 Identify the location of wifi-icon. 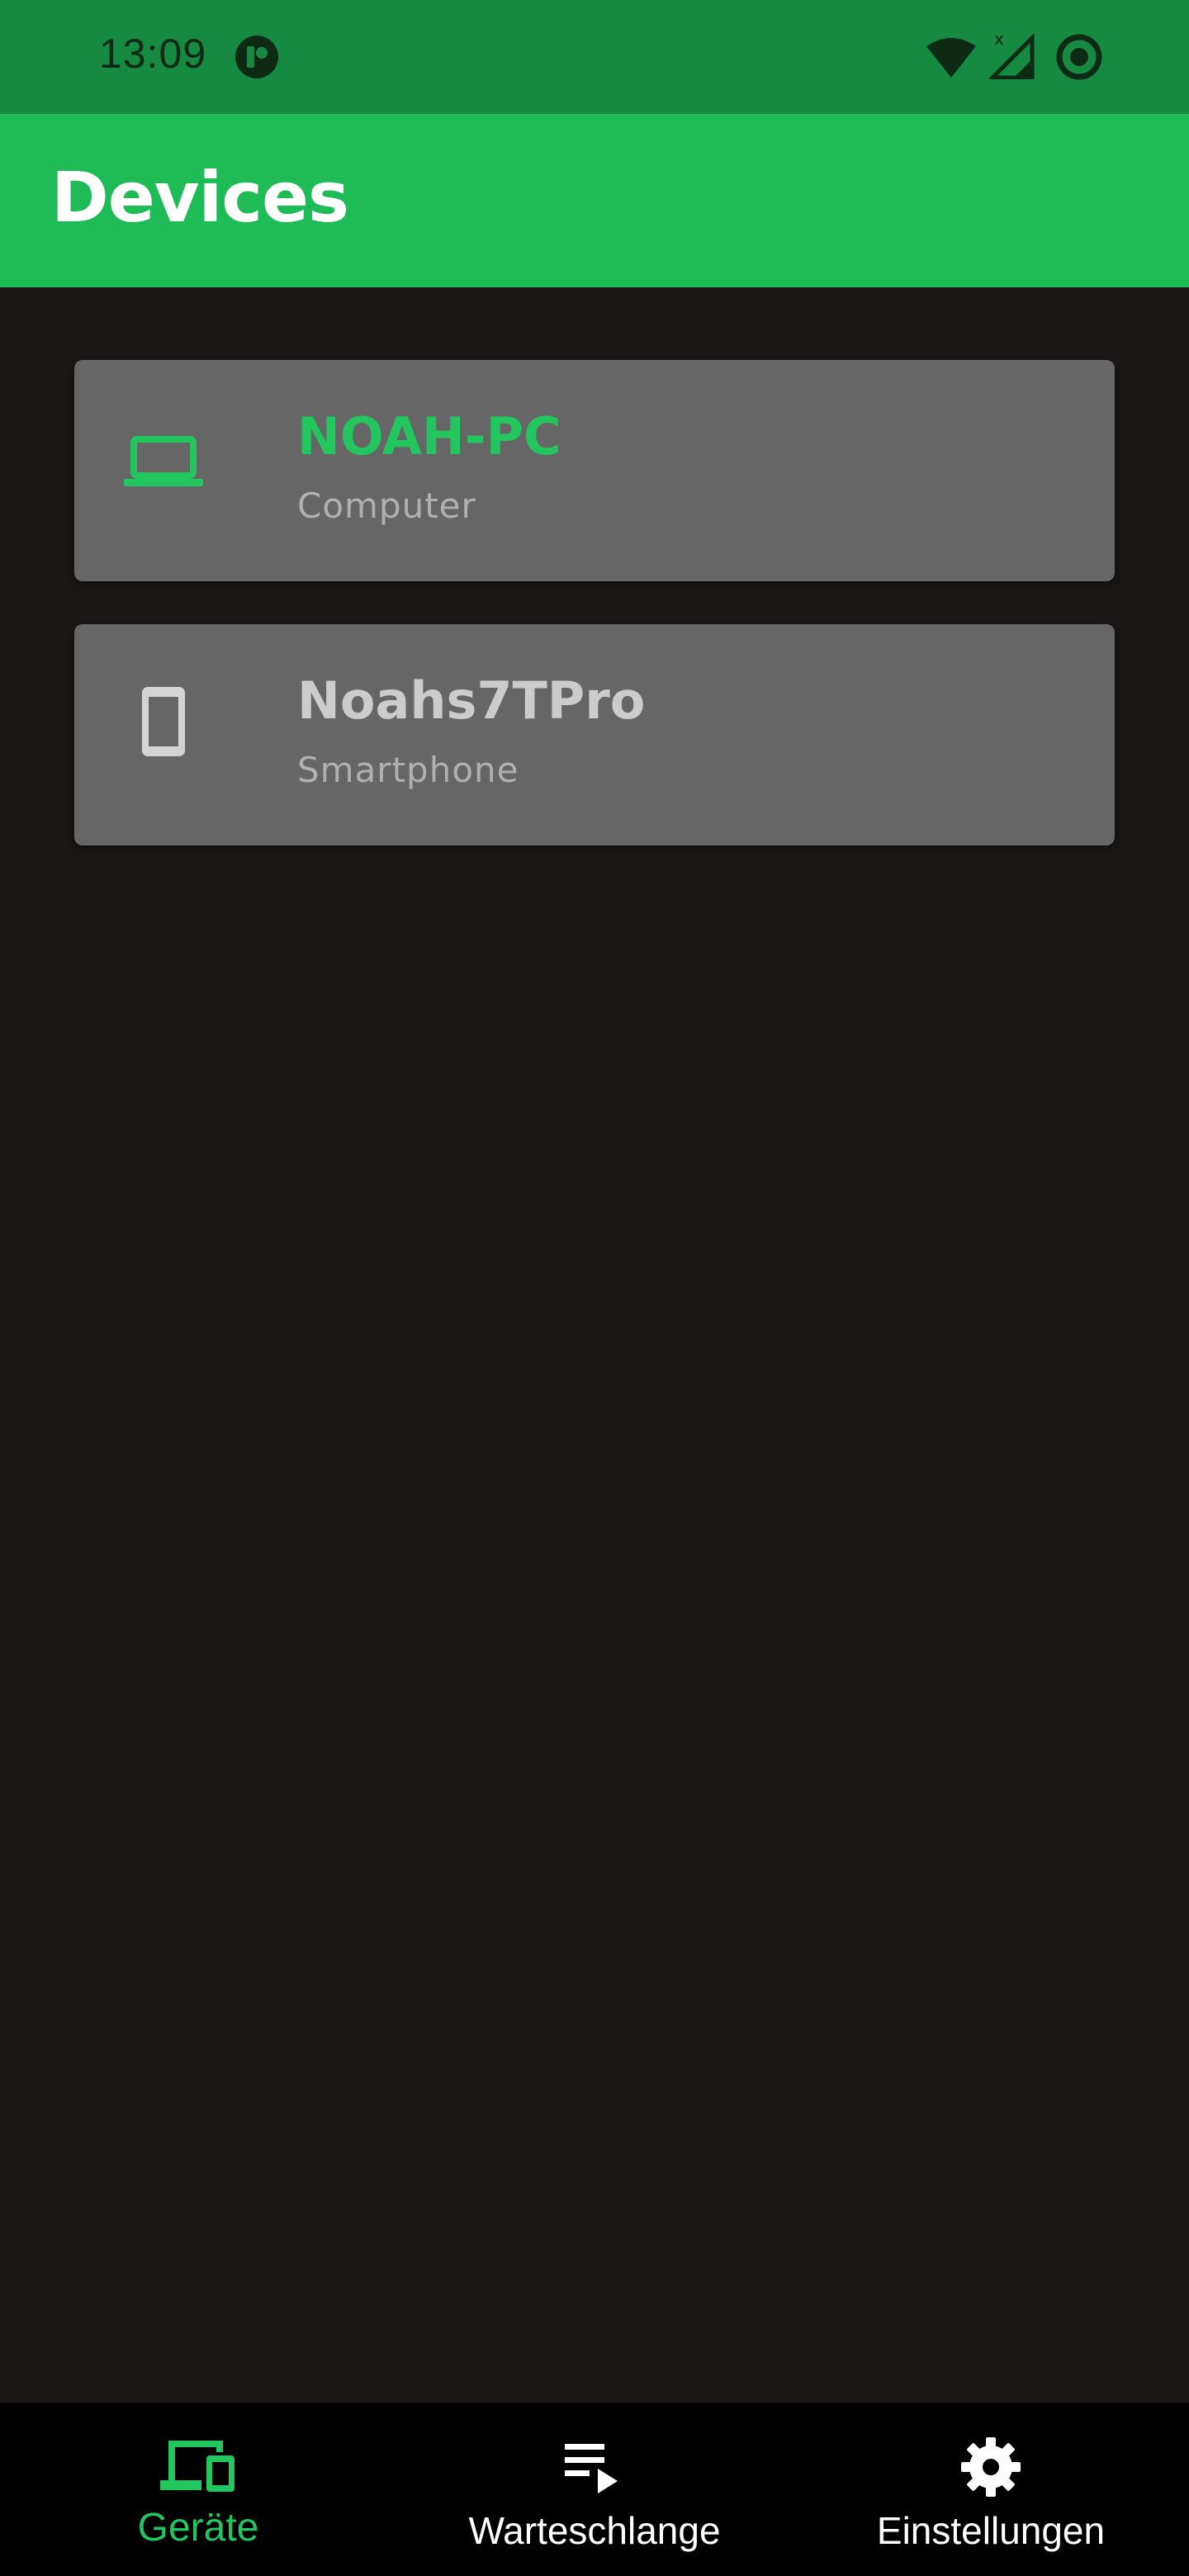
(951, 58).